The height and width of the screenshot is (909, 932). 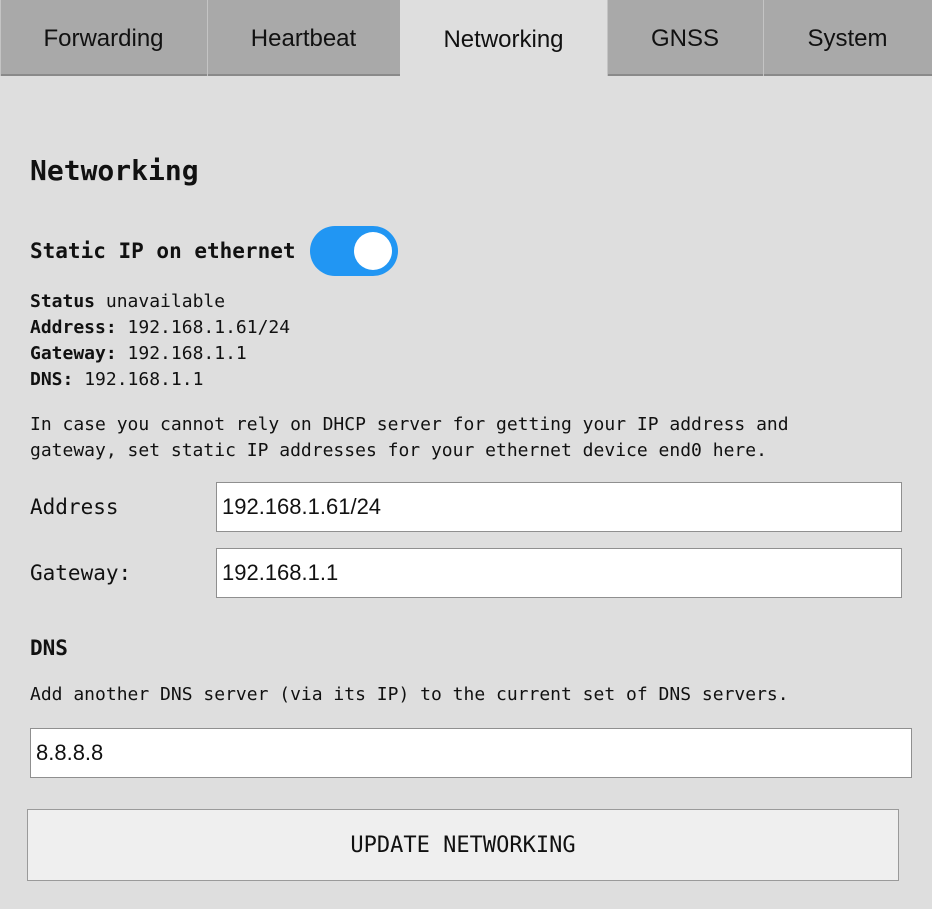 What do you see at coordinates (187, 353) in the screenshot?
I see `gateway-value: 192.168.1.1` at bounding box center [187, 353].